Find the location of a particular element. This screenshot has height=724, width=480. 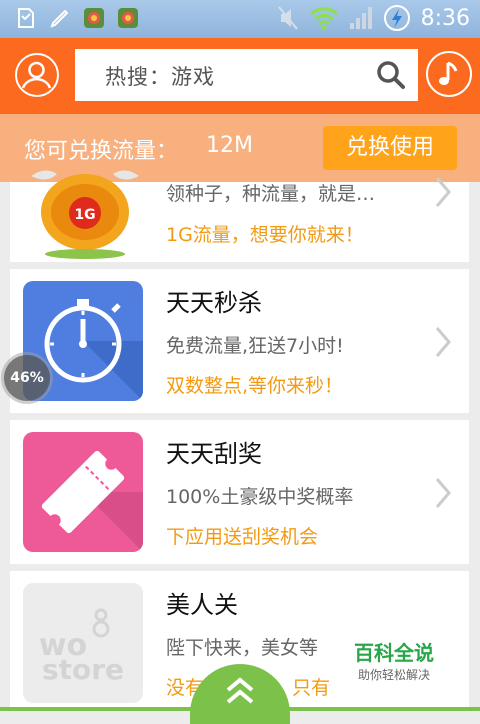

bottom-bar is located at coordinates (240, 709).